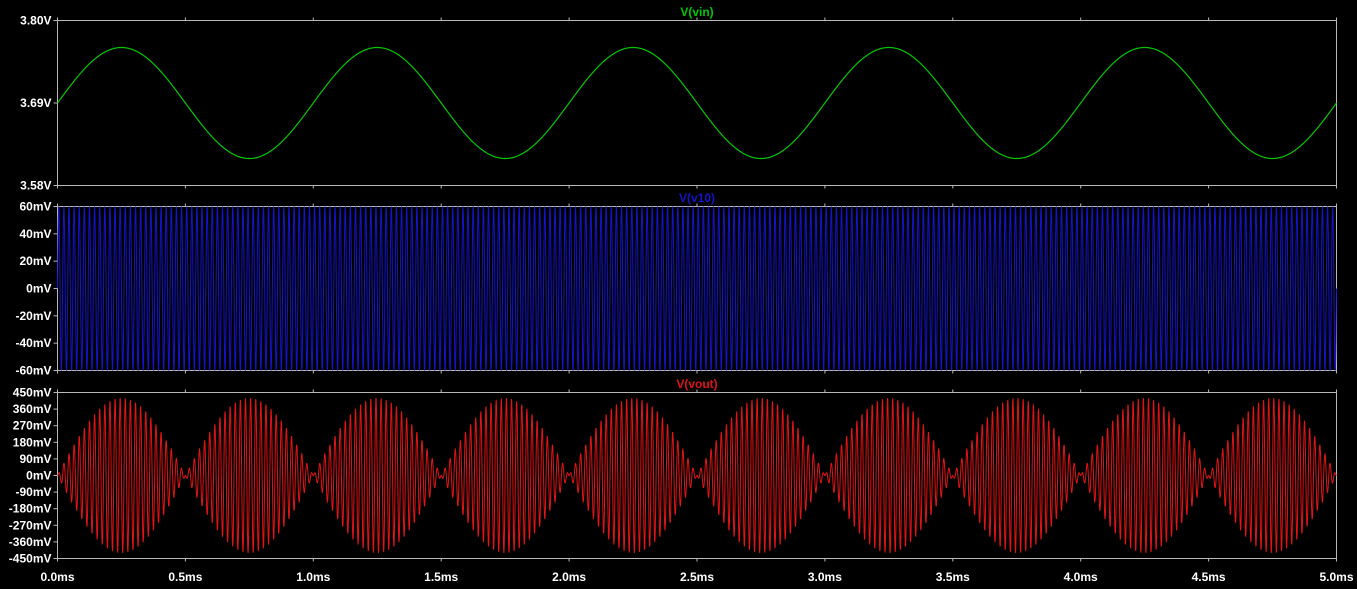 The height and width of the screenshot is (589, 1357). What do you see at coordinates (1336, 577) in the screenshot?
I see `x-tick-label: 5.0ms` at bounding box center [1336, 577].